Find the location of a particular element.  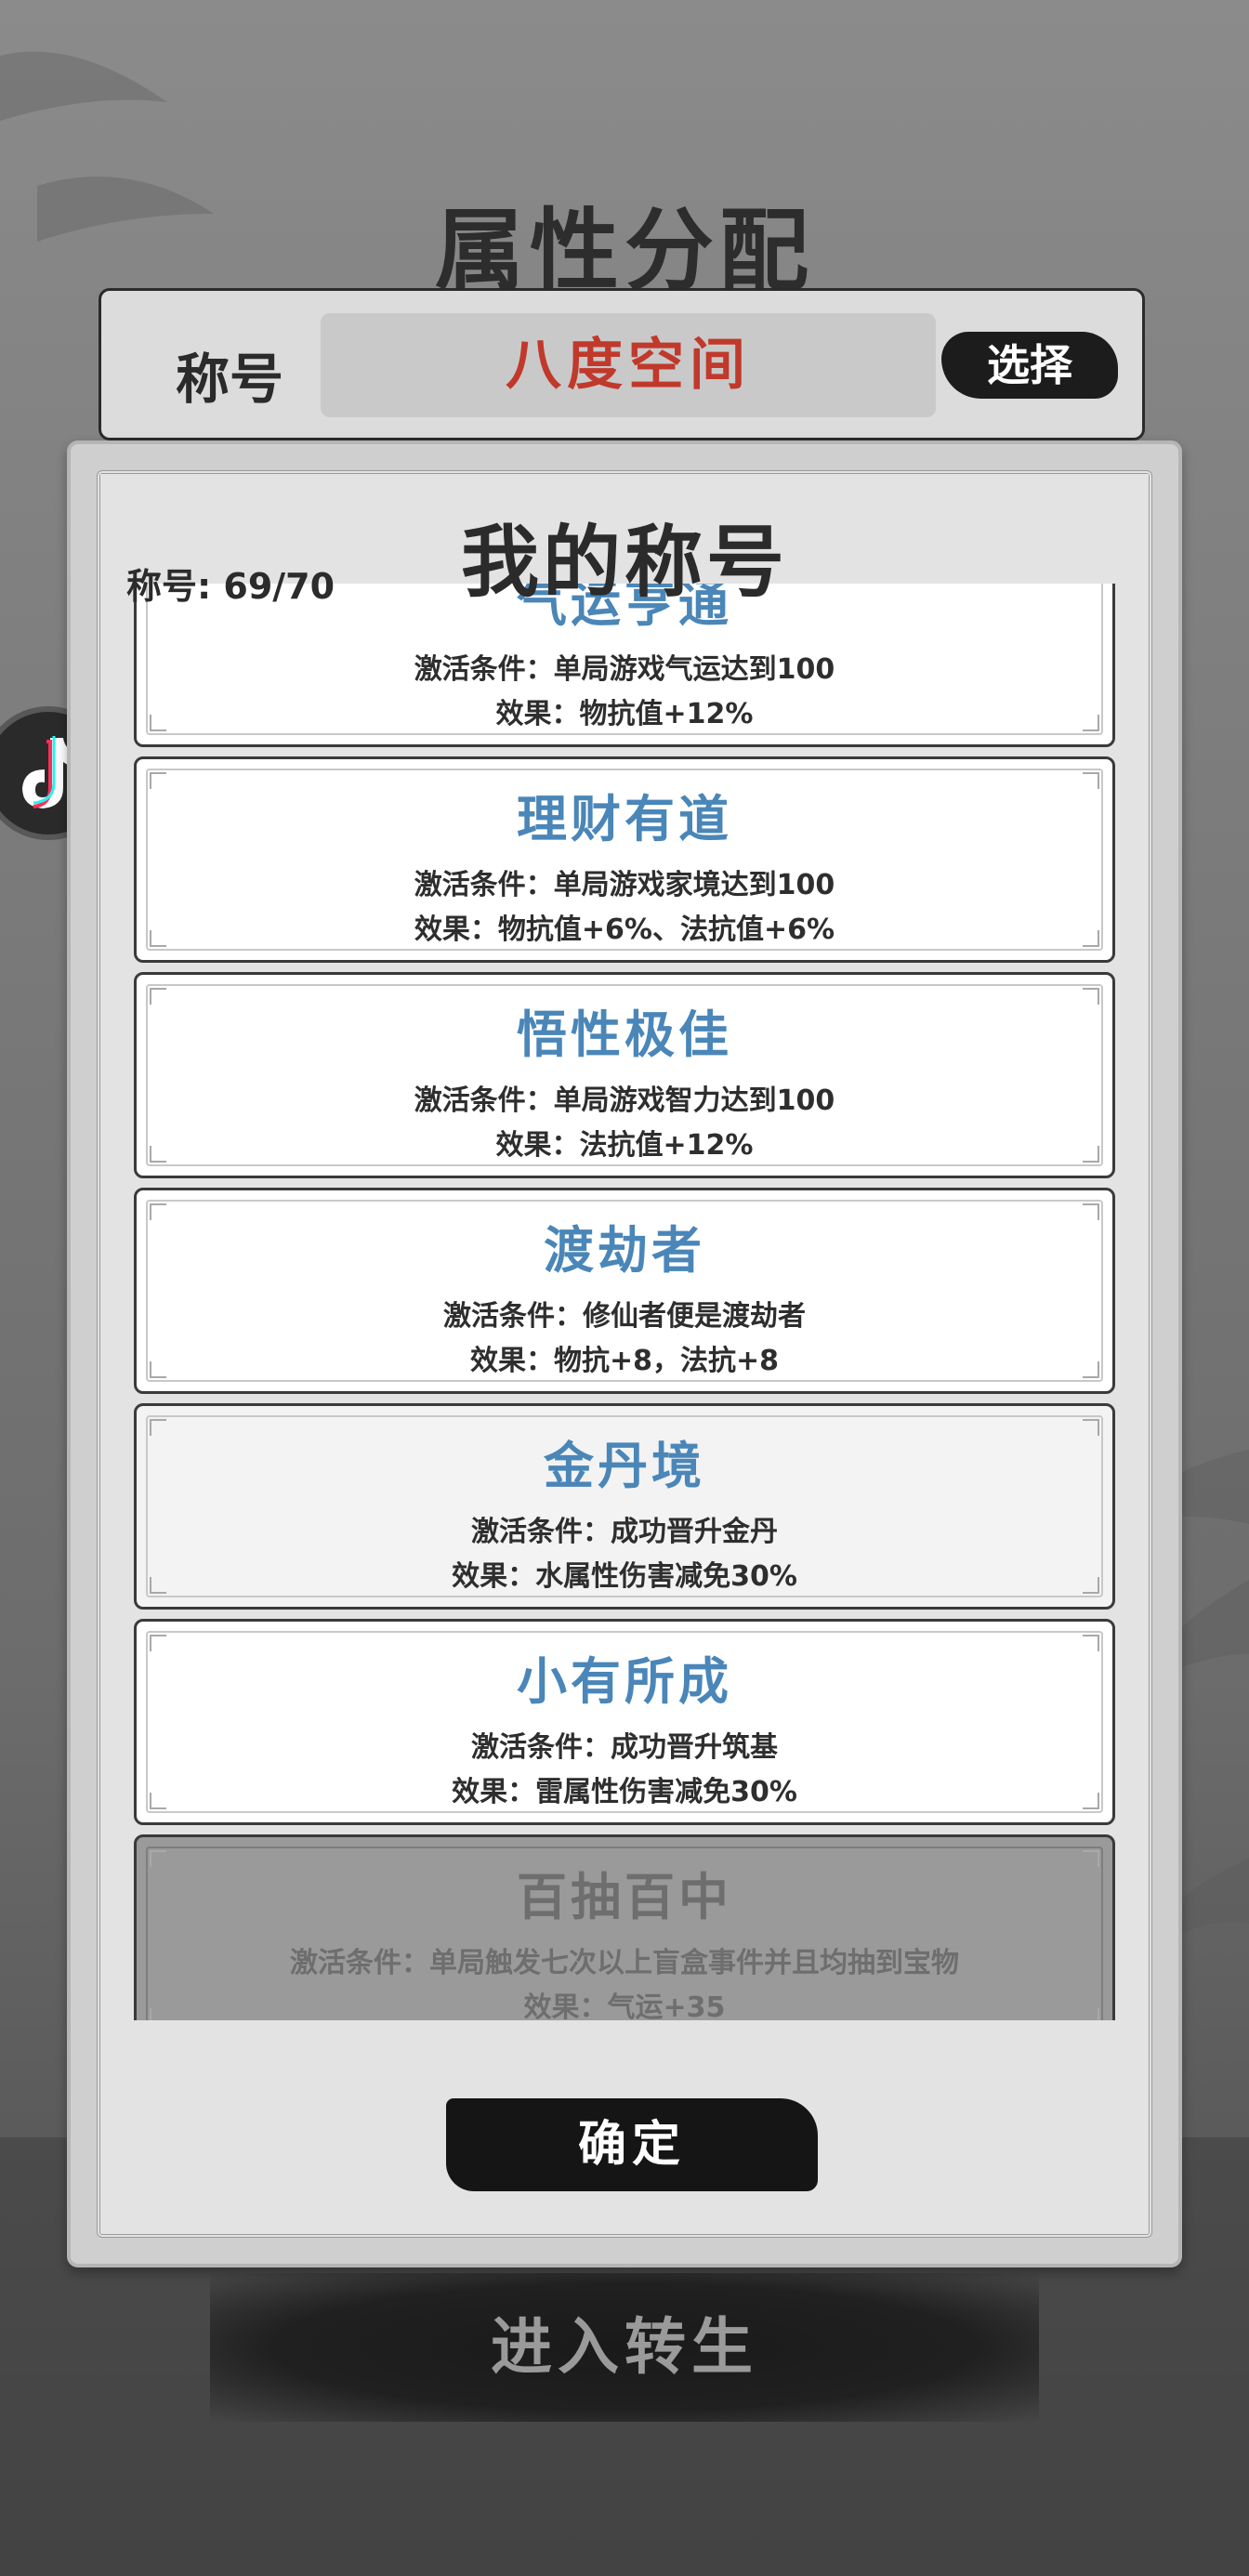

title-effect: 效果：物抗值+6%、法抗值+6% is located at coordinates (624, 929).